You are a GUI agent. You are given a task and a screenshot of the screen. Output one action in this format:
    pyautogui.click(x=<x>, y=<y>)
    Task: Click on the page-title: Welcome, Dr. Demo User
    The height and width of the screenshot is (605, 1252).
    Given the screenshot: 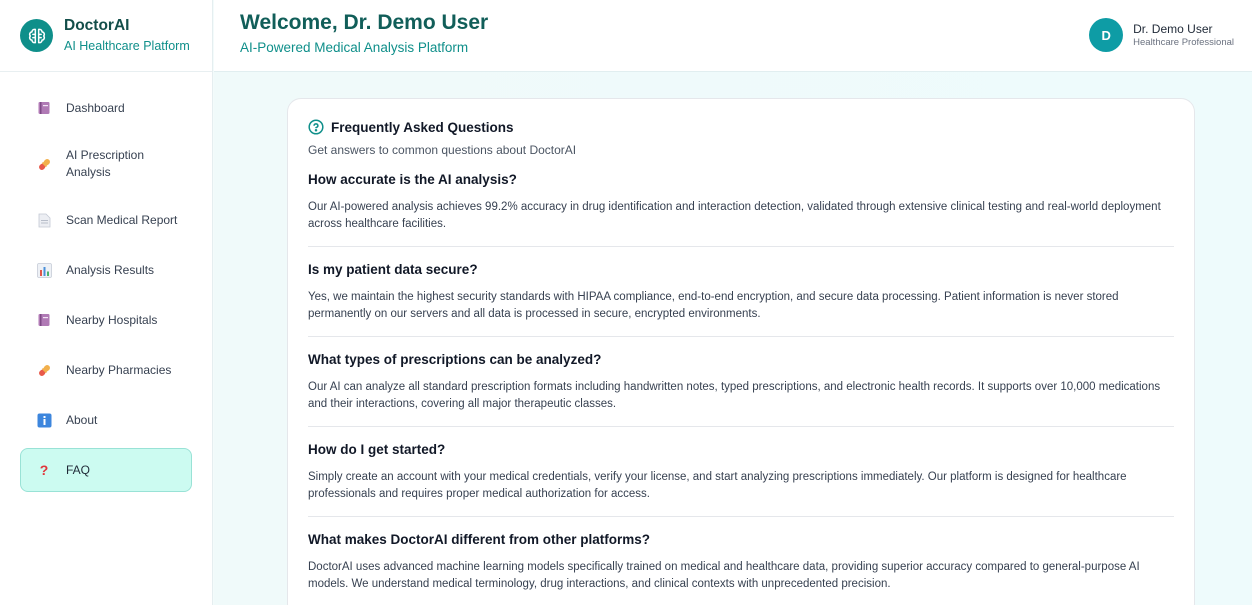 What is the action you would take?
    pyautogui.click(x=364, y=22)
    